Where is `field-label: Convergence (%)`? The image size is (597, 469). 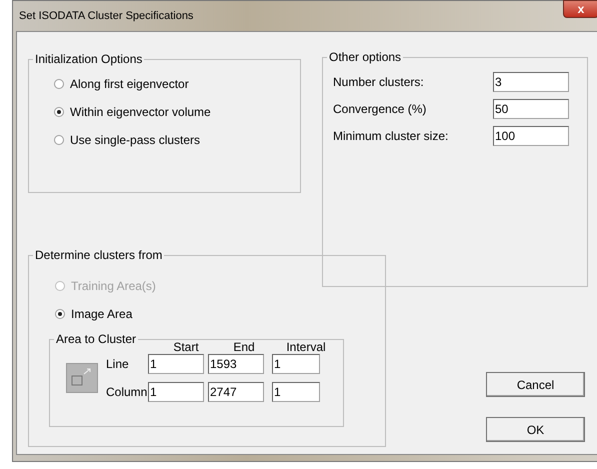 field-label: Convergence (%) is located at coordinates (379, 109).